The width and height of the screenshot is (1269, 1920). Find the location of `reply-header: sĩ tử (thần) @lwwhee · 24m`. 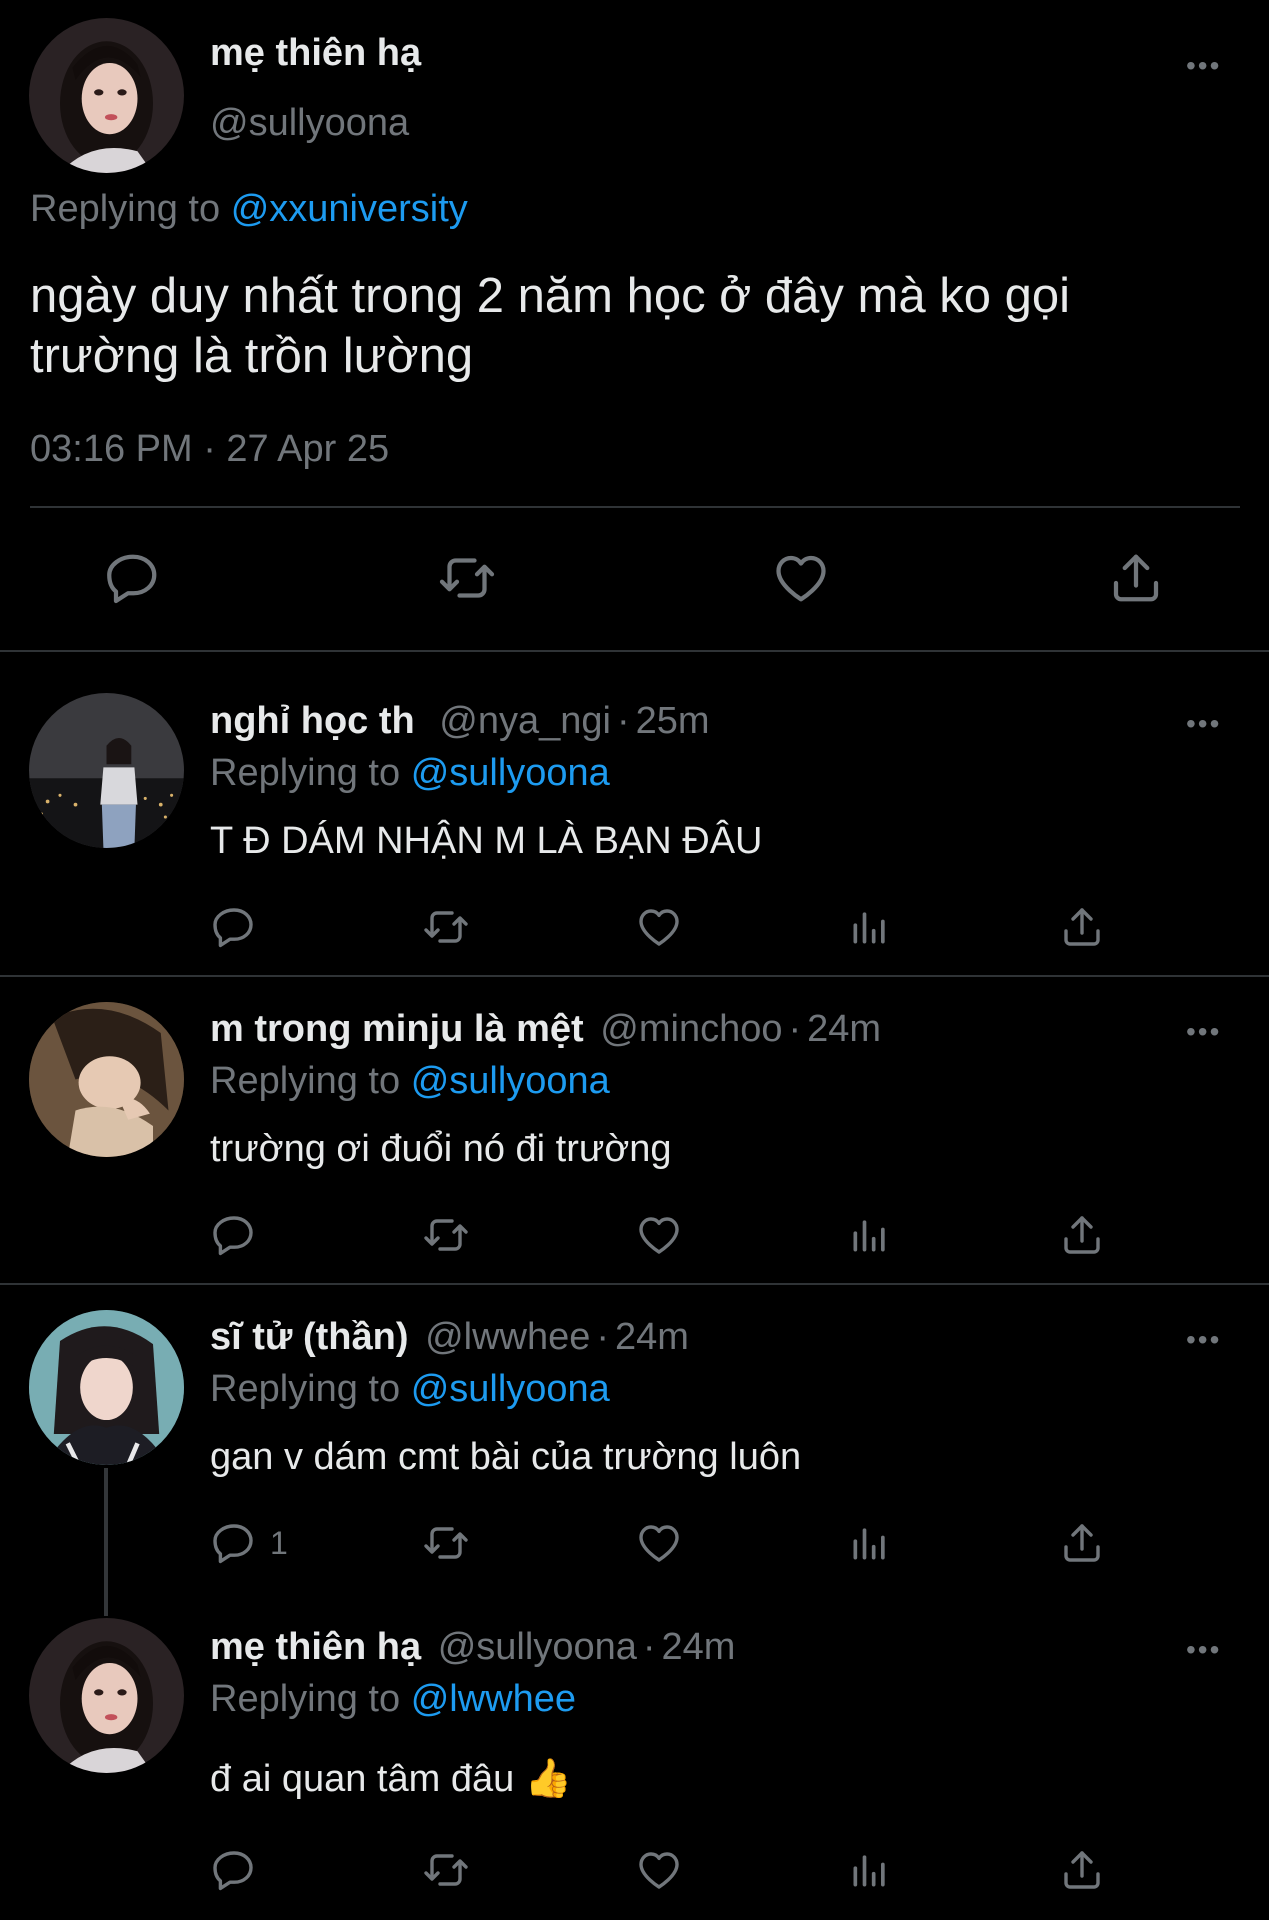

reply-header: sĩ tử (thần) @lwwhee · 24m is located at coordinates (449, 1337).